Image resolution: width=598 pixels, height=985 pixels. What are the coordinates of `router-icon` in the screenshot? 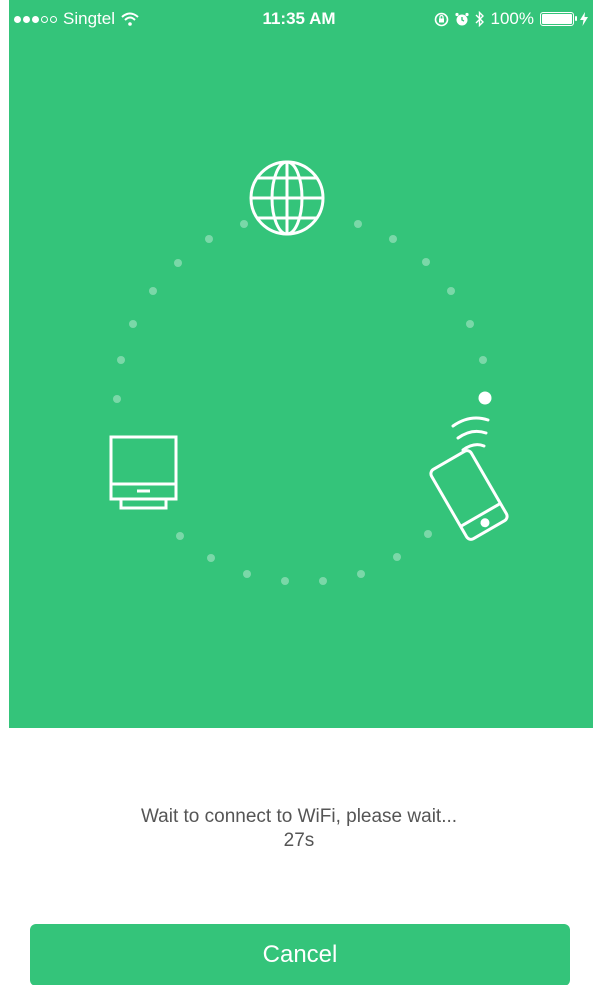 It's located at (143, 472).